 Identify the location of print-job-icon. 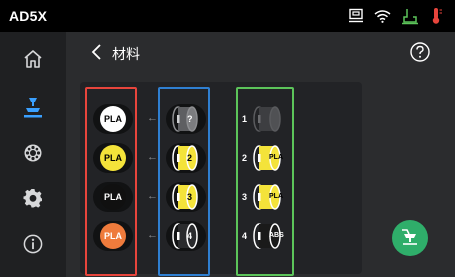
(410, 16).